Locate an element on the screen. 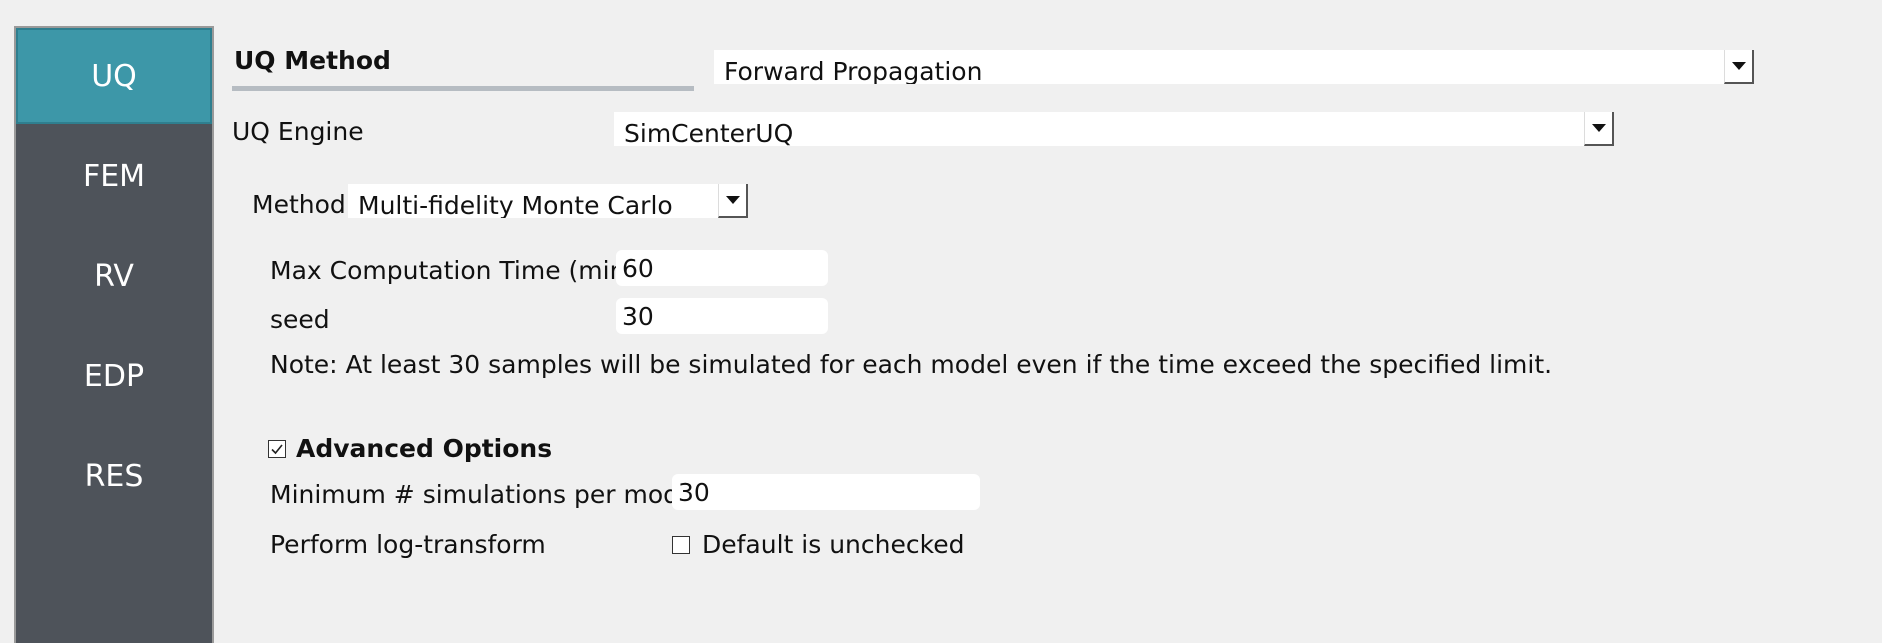  uq-engine-label: UQ Engine is located at coordinates (298, 131).